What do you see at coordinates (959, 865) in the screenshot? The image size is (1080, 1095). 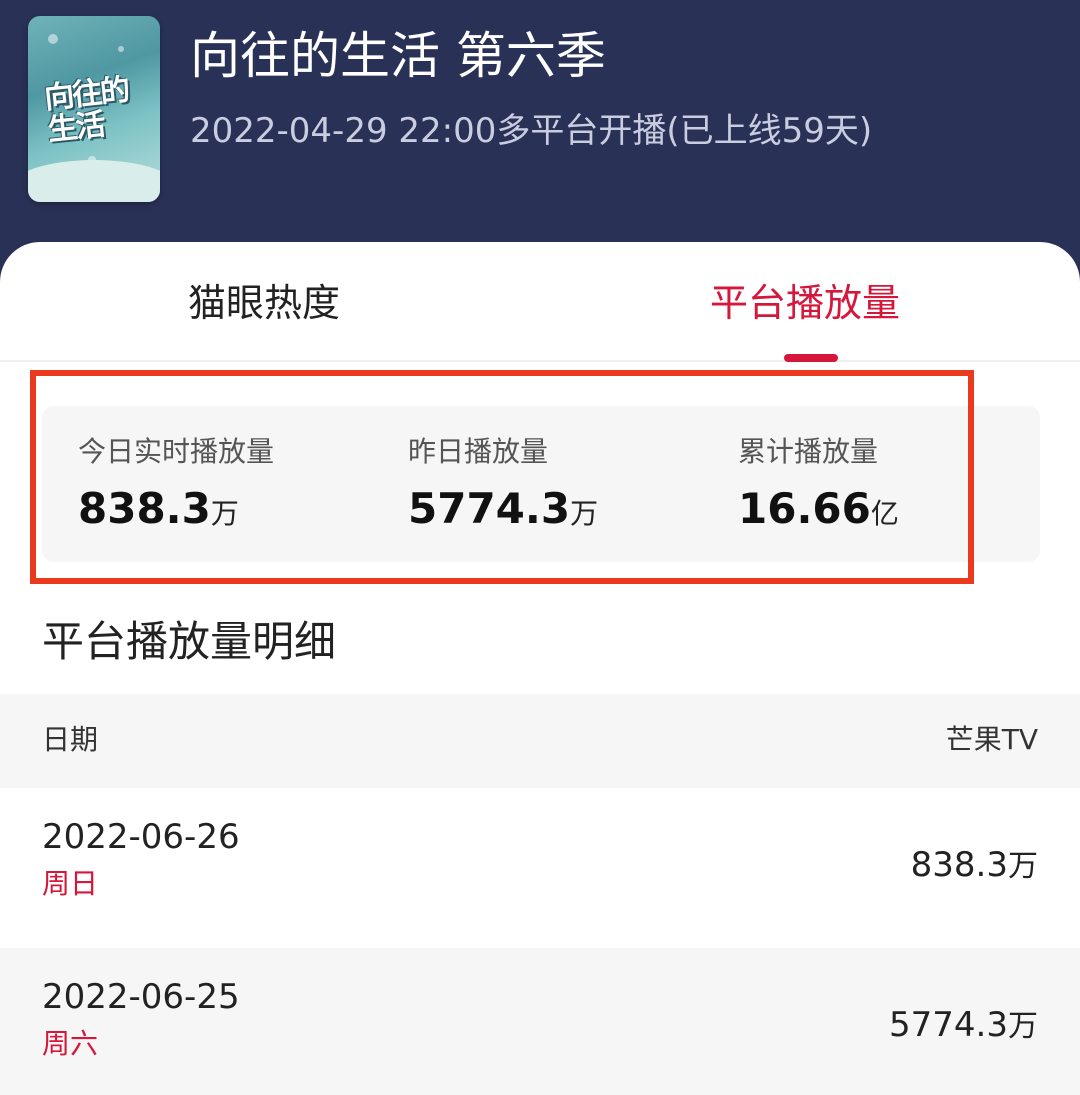 I see `row-views-number: 838.3` at bounding box center [959, 865].